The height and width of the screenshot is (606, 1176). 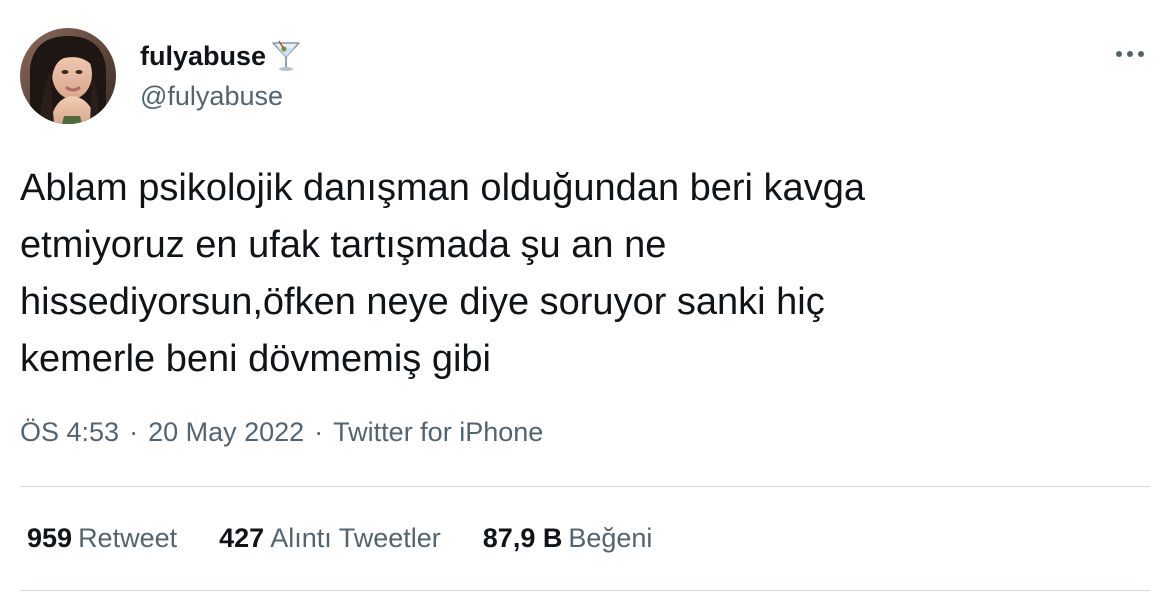 I want to click on like-count-link: 87,9 B Beğeni, so click(x=568, y=538).